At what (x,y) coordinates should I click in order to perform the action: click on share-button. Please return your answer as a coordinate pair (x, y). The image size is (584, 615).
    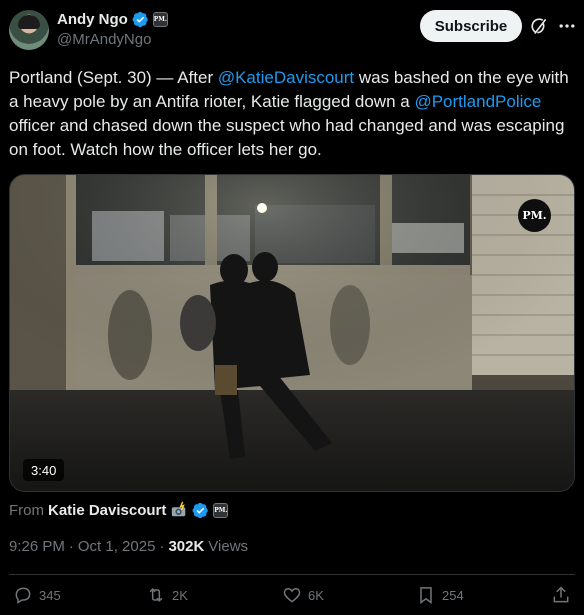
    Looking at the image, I should click on (561, 595).